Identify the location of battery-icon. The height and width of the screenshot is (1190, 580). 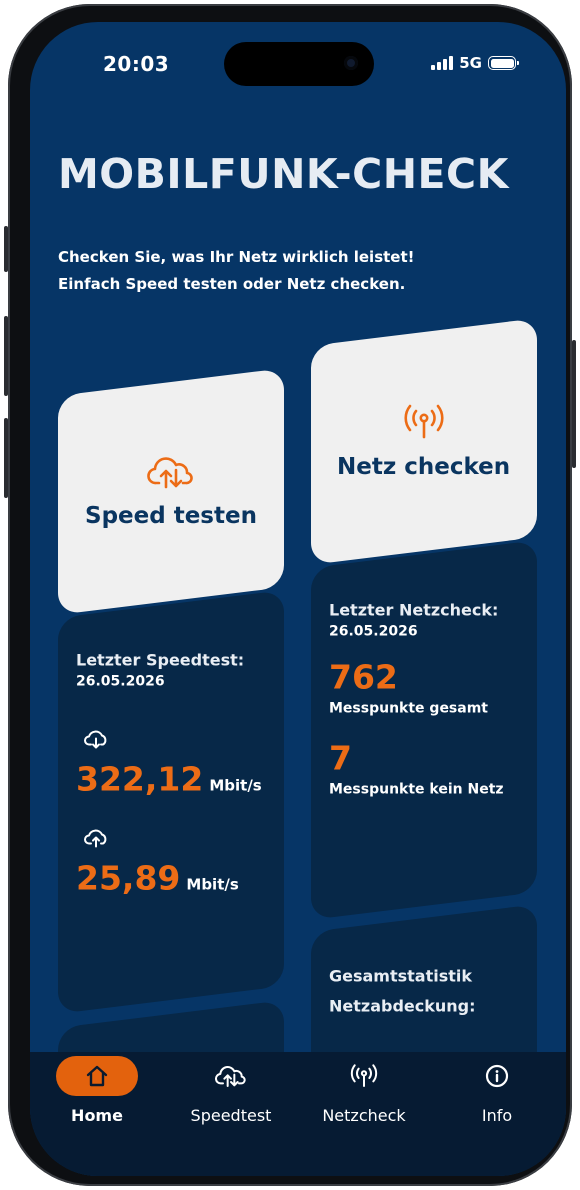
(503, 63).